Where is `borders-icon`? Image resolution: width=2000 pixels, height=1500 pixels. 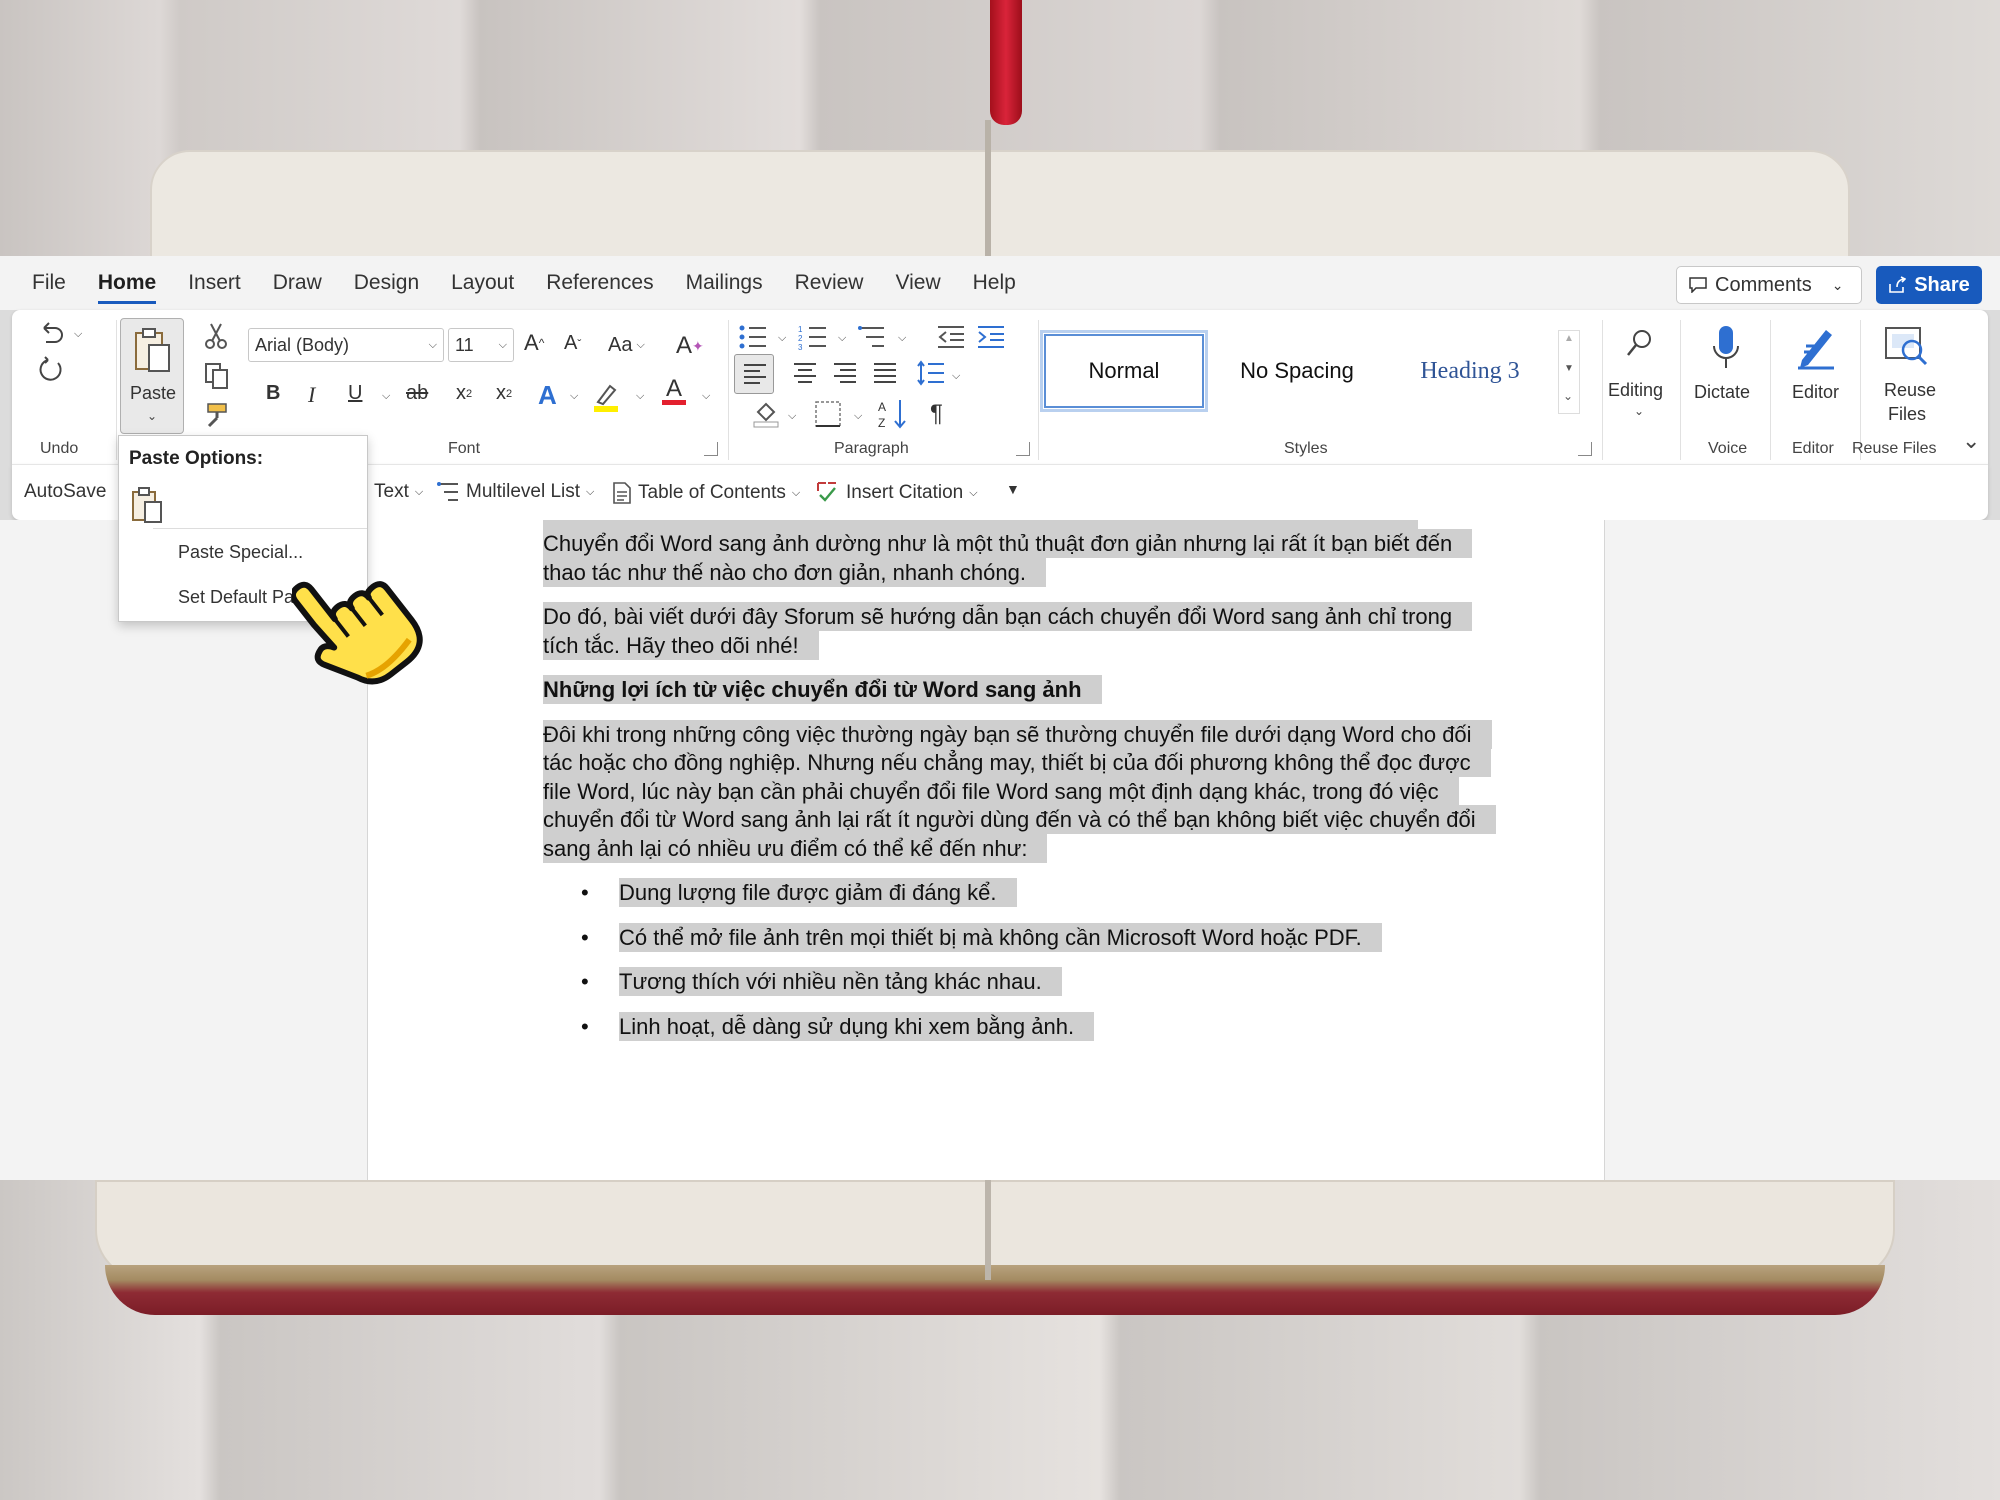
borders-icon is located at coordinates (828, 414).